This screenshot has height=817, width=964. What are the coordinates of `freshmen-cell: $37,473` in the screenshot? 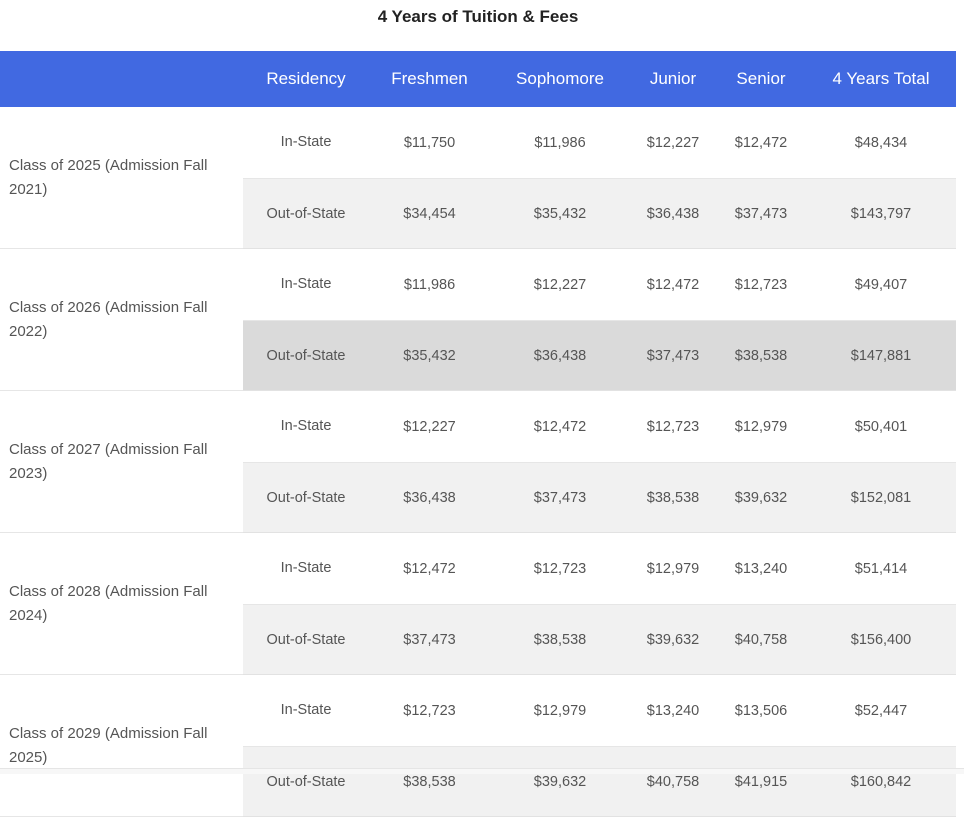 It's located at (429, 639).